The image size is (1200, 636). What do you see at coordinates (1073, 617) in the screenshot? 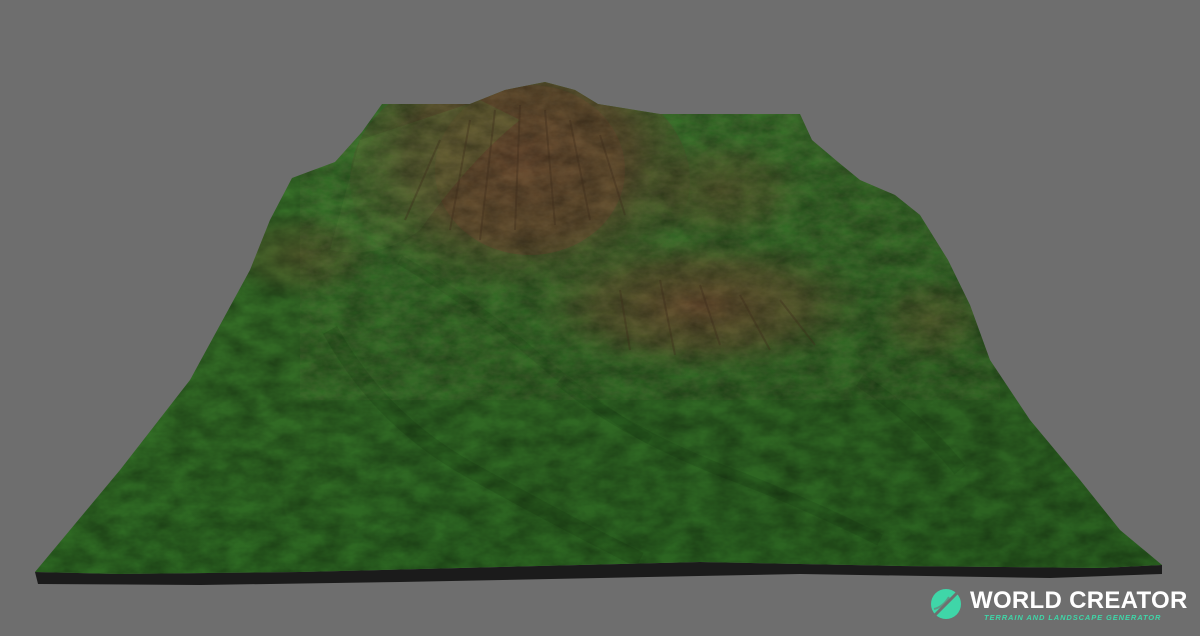
I see `logo-subtitle: TERRAIN AND LANDSCAPE GENERATOR` at bounding box center [1073, 617].